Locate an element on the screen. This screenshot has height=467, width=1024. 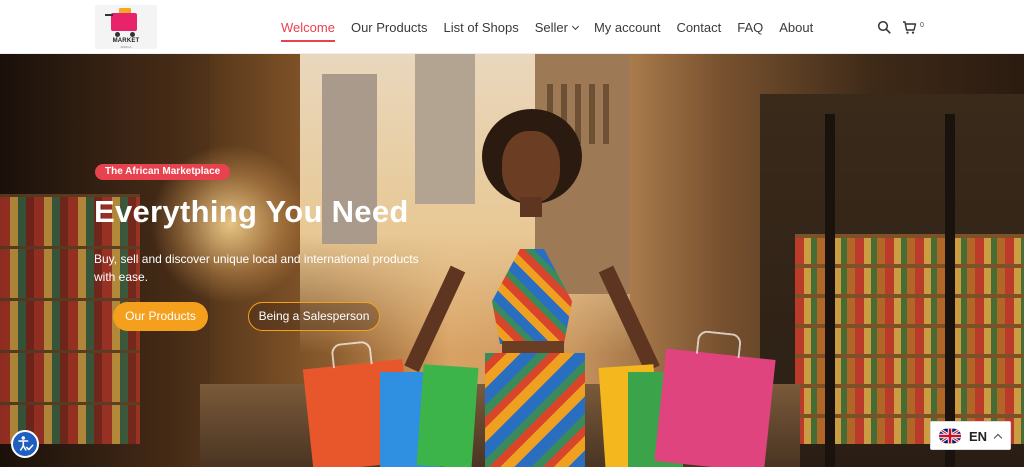
hero-woman-arm is located at coordinates (629, 319).